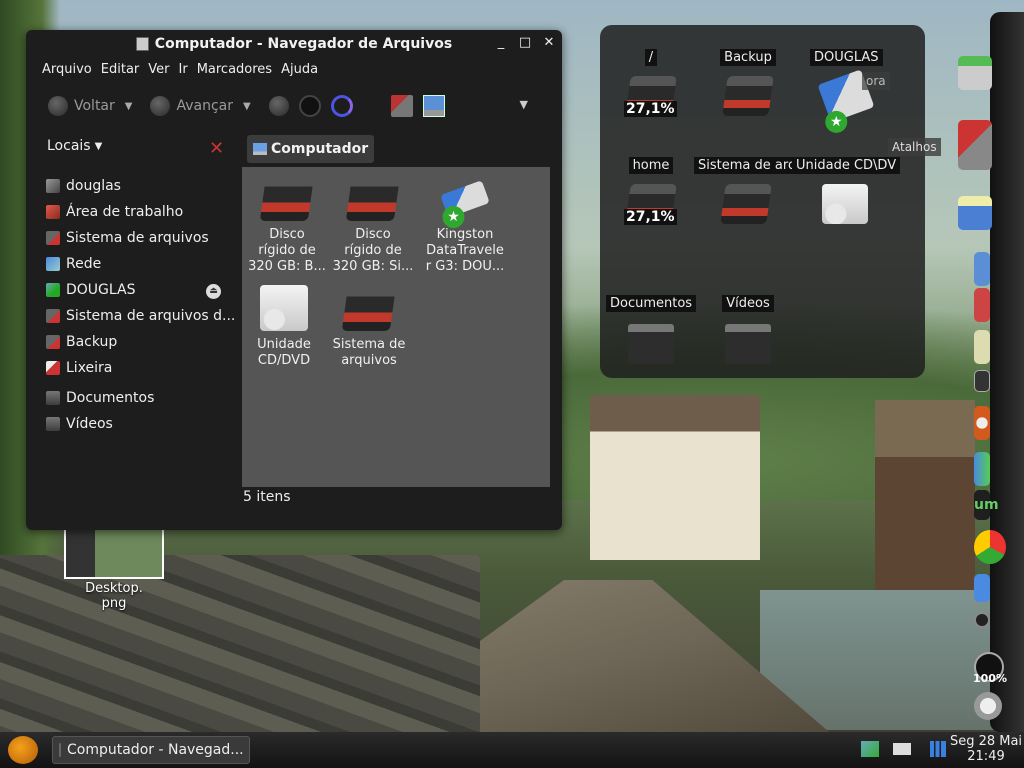  What do you see at coordinates (369, 327) in the screenshot?
I see `file-item-filesystem: Sistema de arquivos` at bounding box center [369, 327].